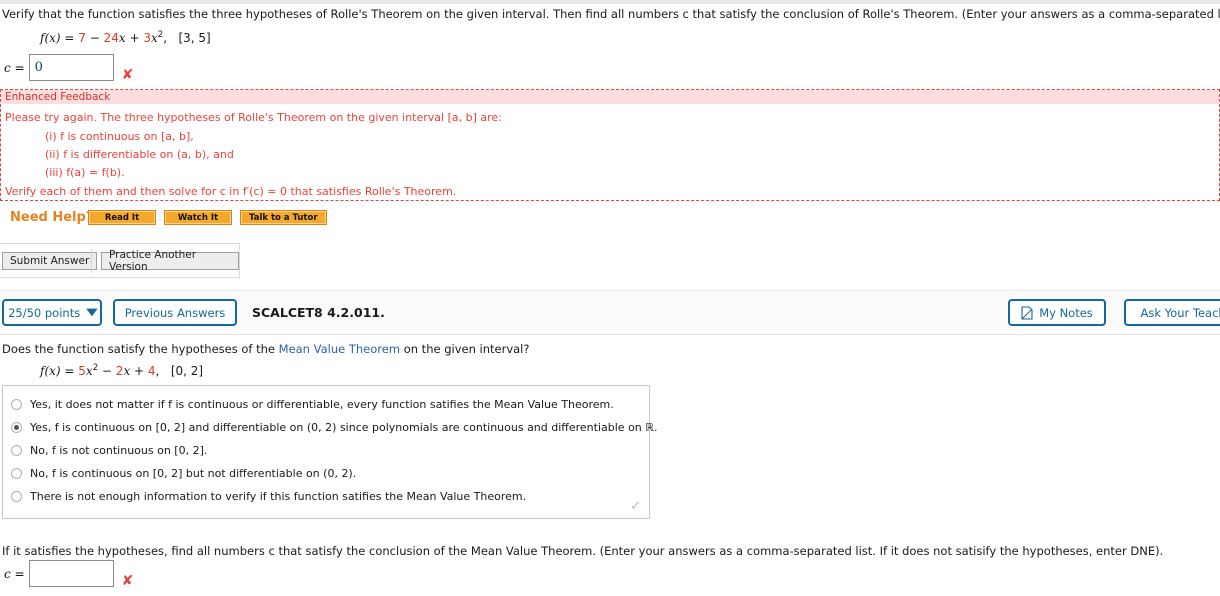 The width and height of the screenshot is (1220, 596). I want to click on question1-answer-label: c =, so click(14, 67).